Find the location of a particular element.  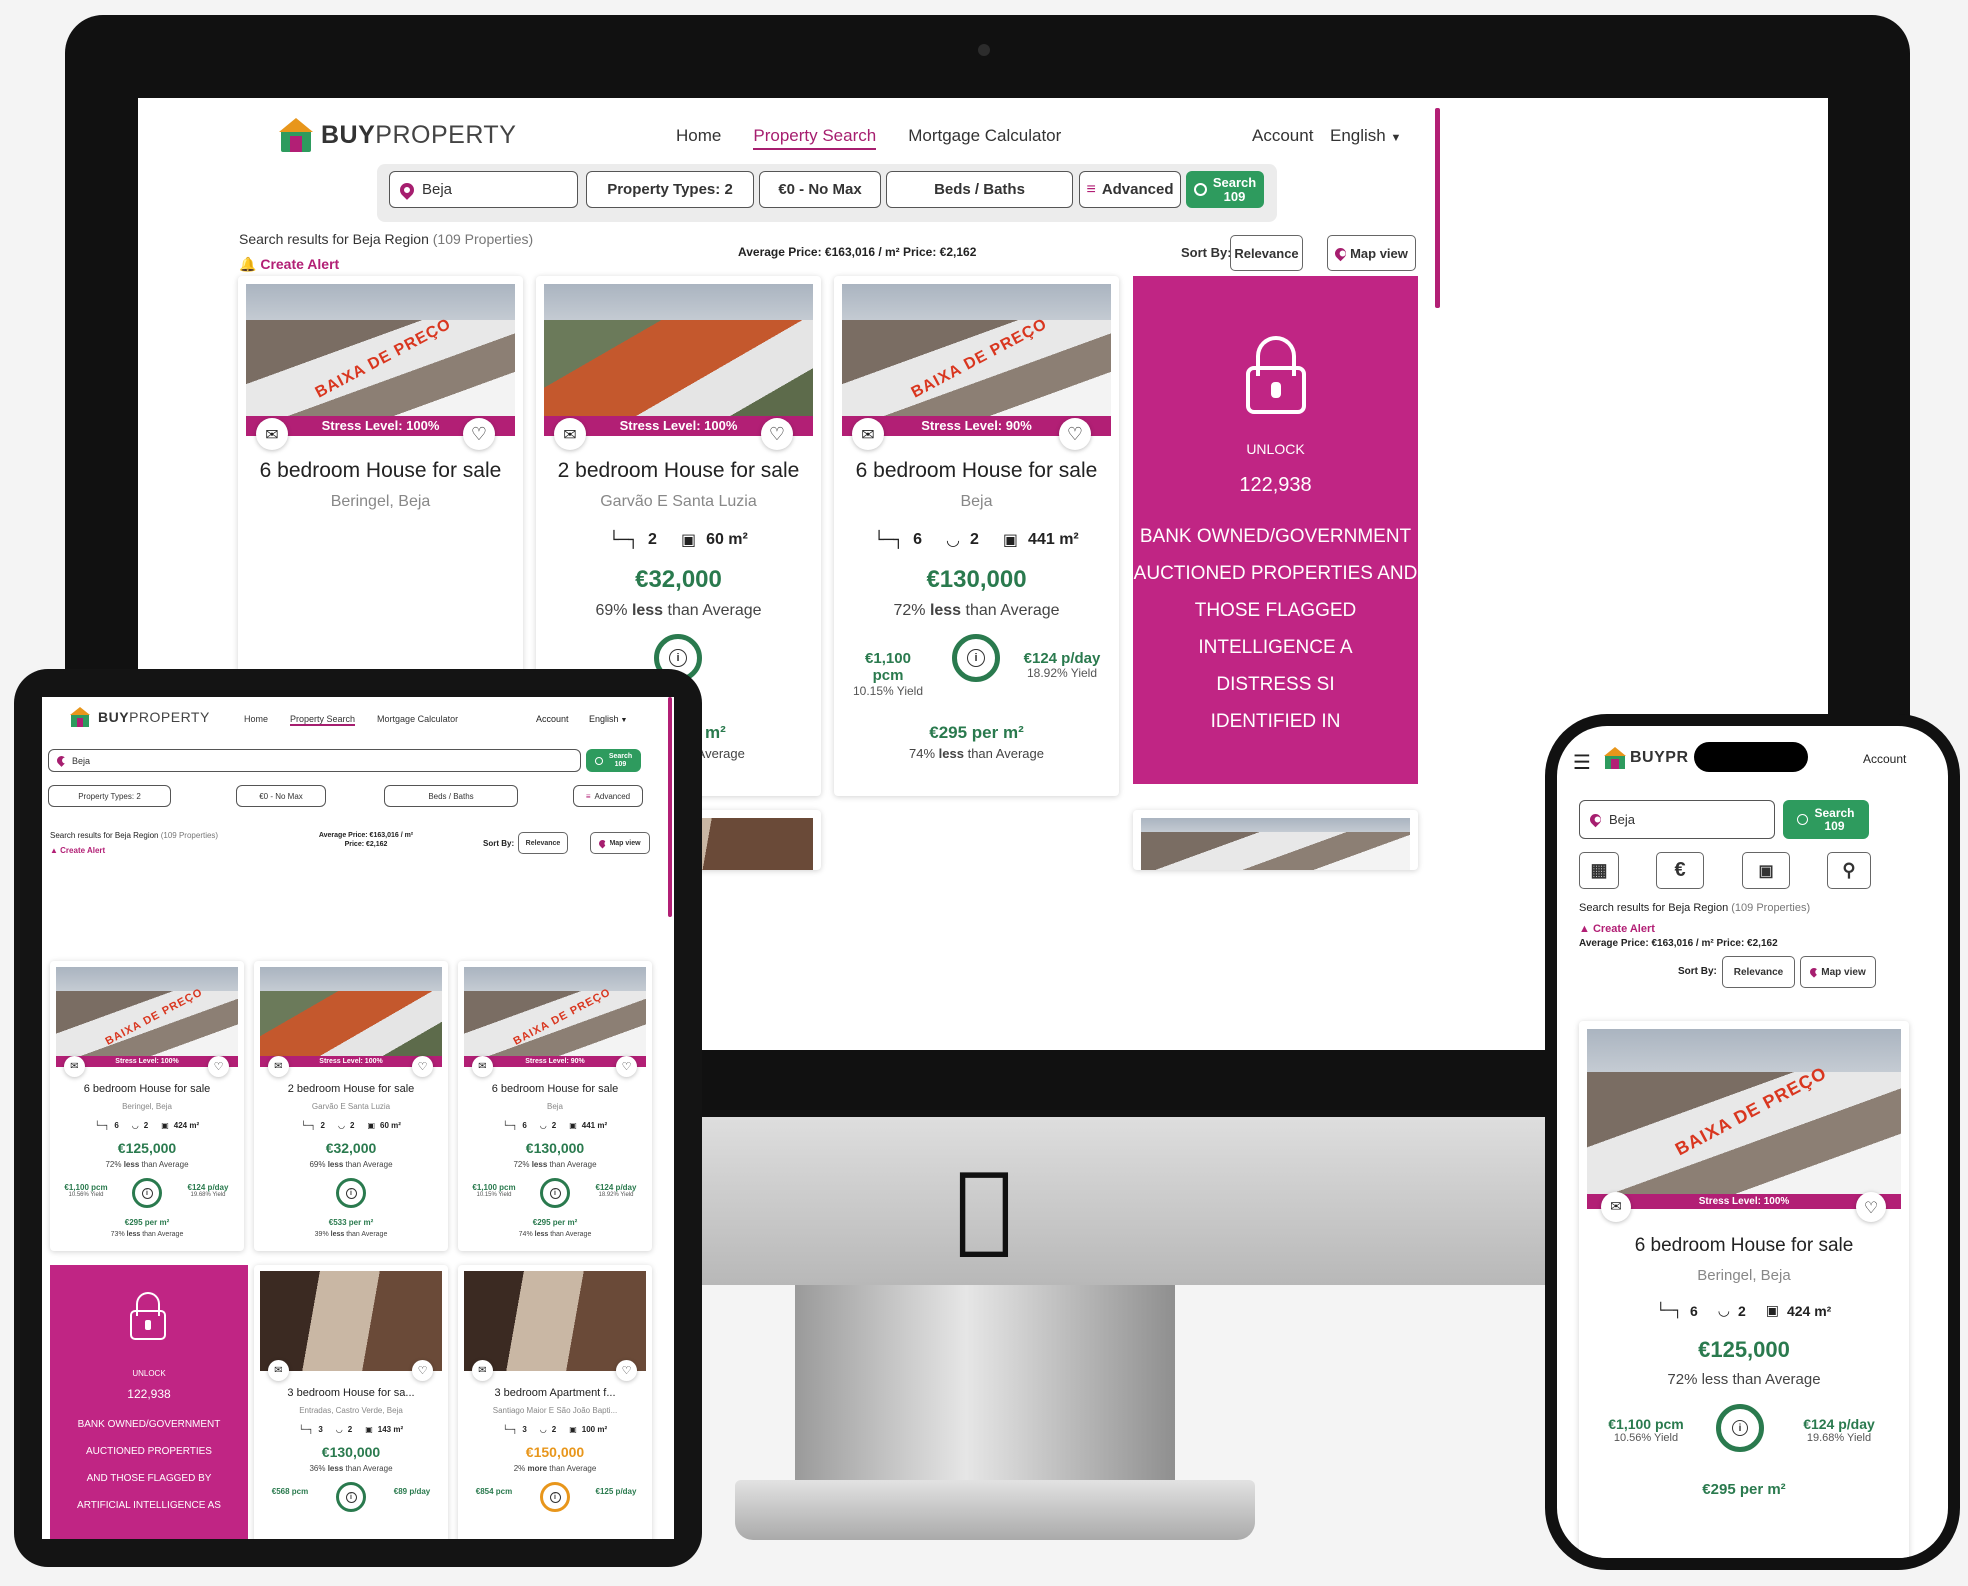

hamburger-menu-icon: ☰ is located at coordinates (1582, 762).